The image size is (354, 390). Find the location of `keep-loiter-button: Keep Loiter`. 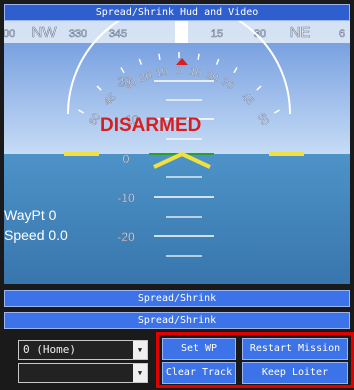

keep-loiter-button: Keep Loiter is located at coordinates (295, 373).